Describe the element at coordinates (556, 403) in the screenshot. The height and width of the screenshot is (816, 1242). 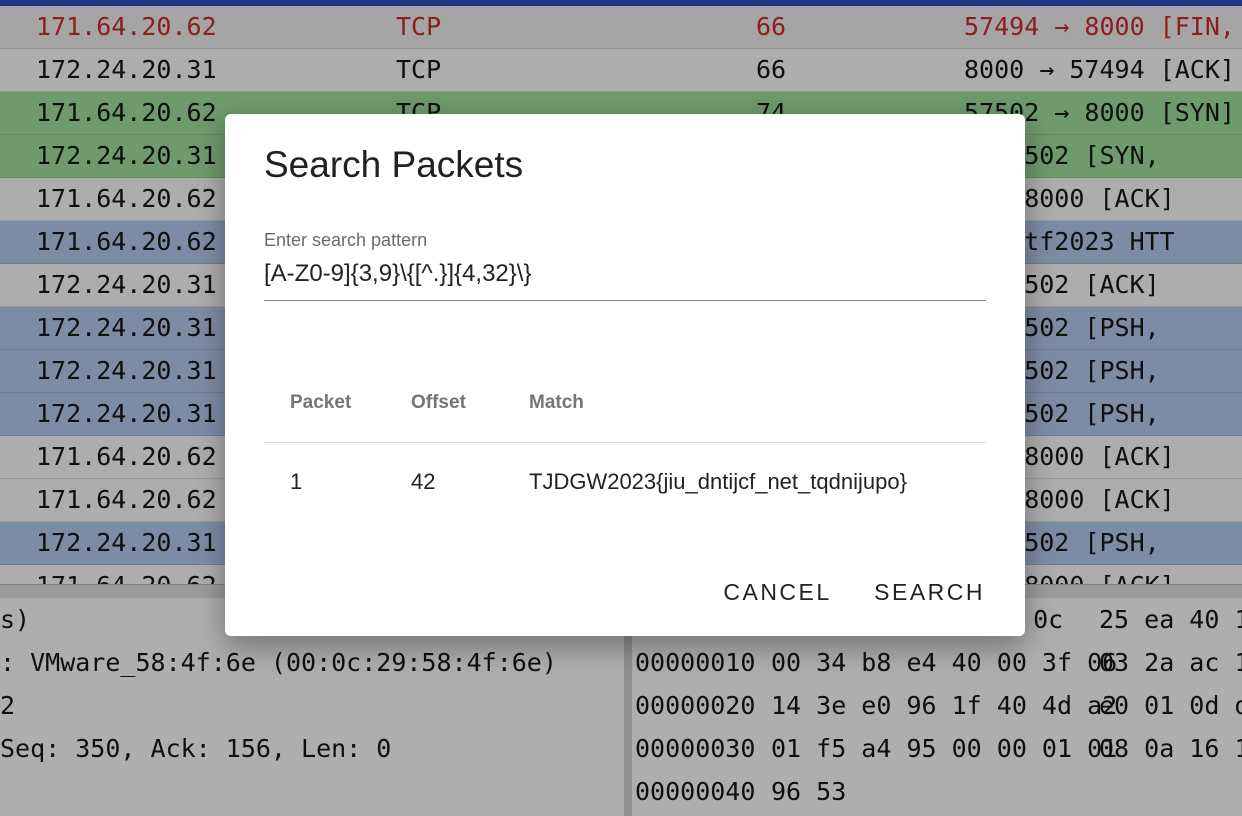
I see `column-header-match: Match` at that location.